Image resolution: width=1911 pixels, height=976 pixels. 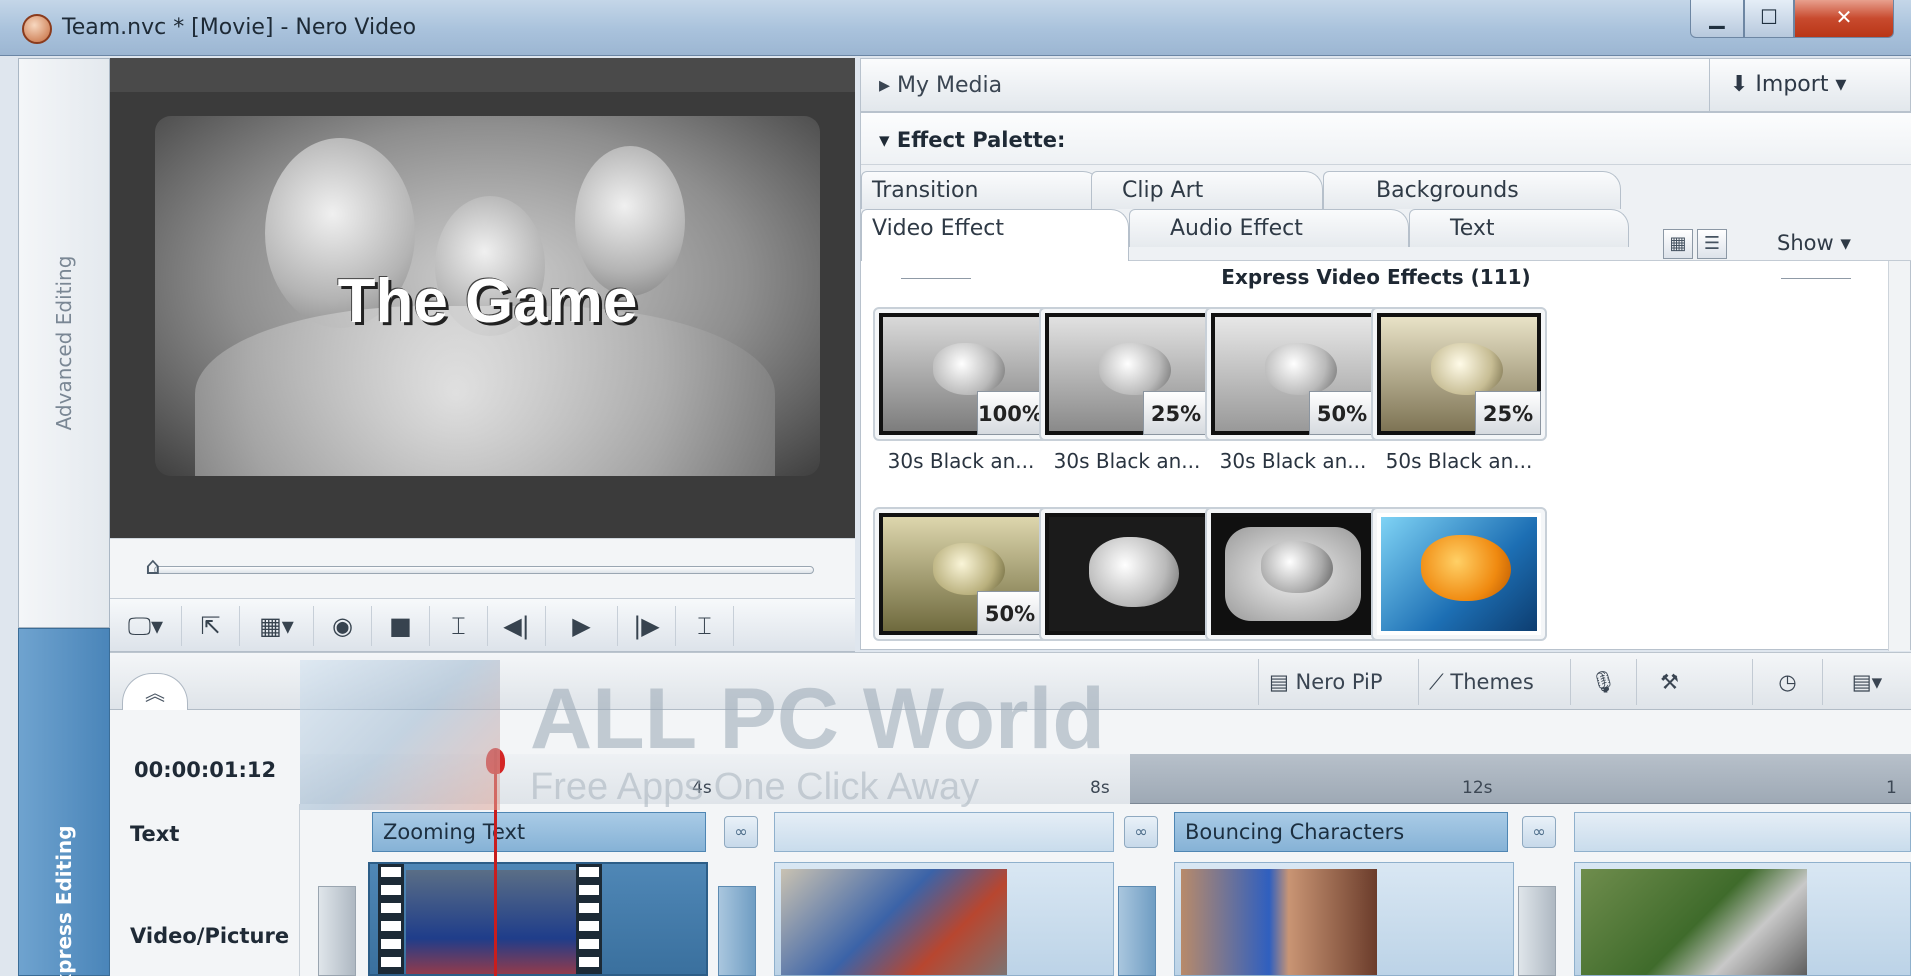 I want to click on effect-thumbnail: 50%, so click(x=961, y=574).